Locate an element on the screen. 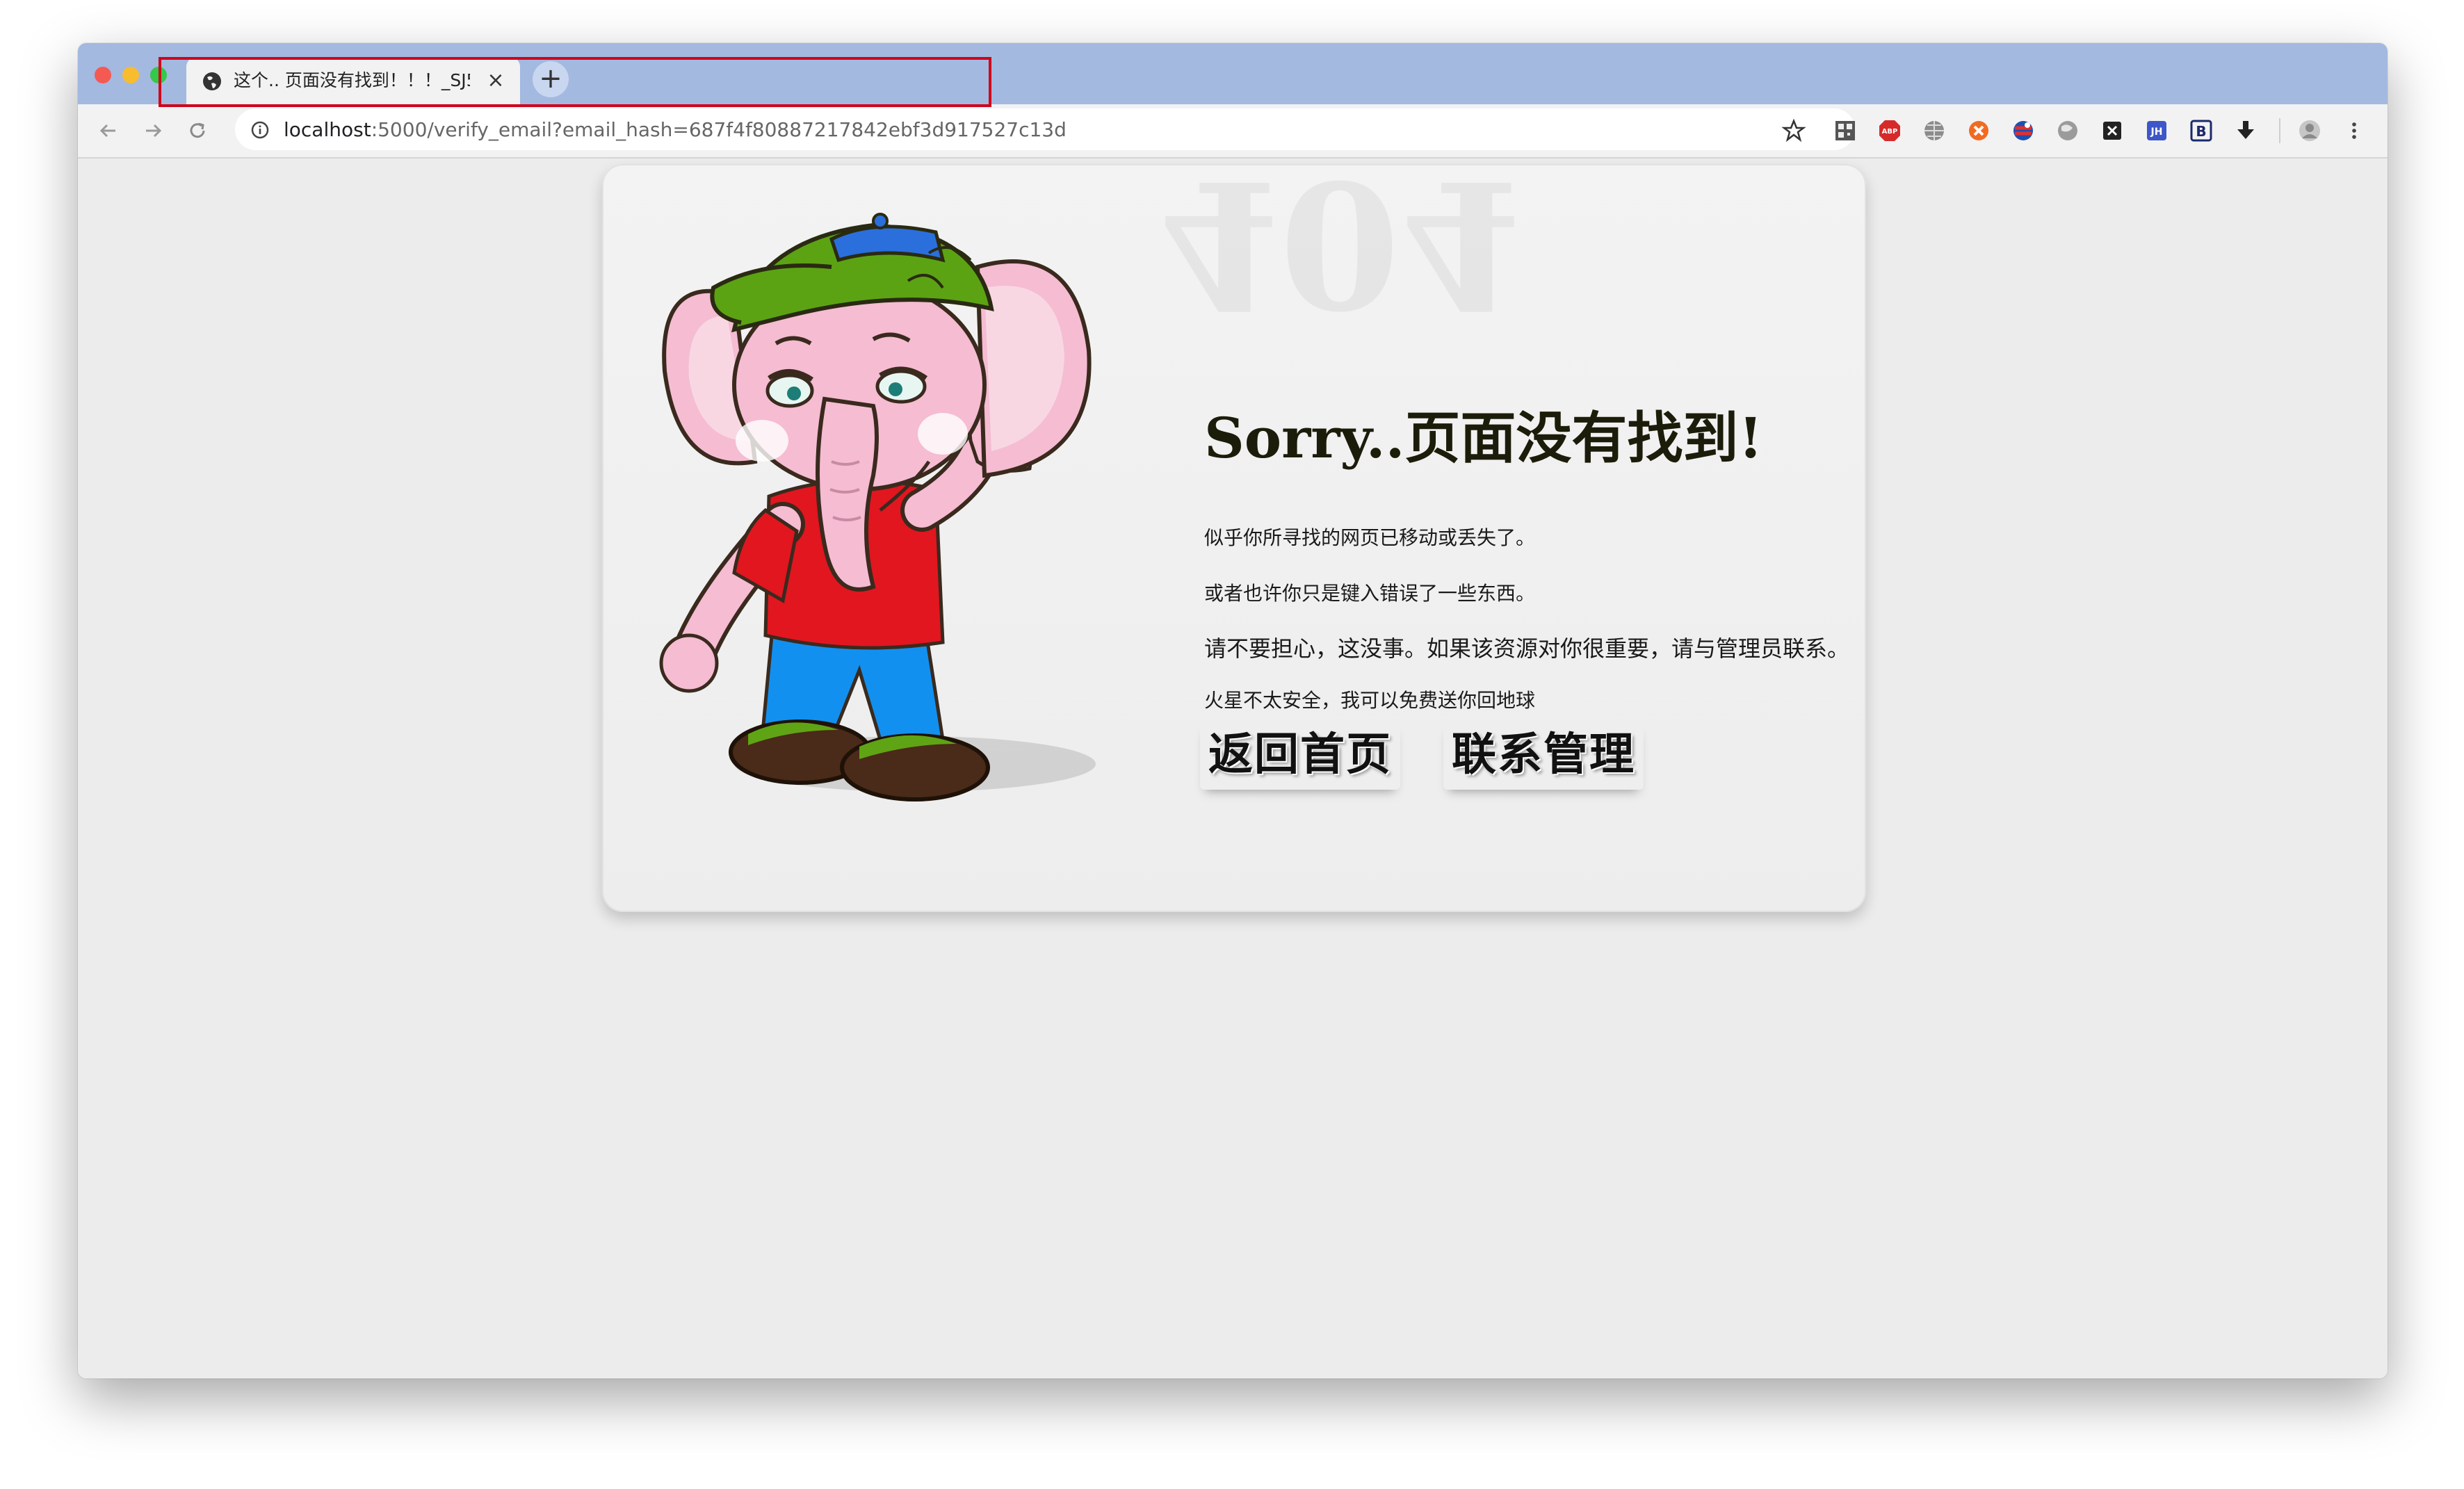  url-host: localhost is located at coordinates (327, 129).